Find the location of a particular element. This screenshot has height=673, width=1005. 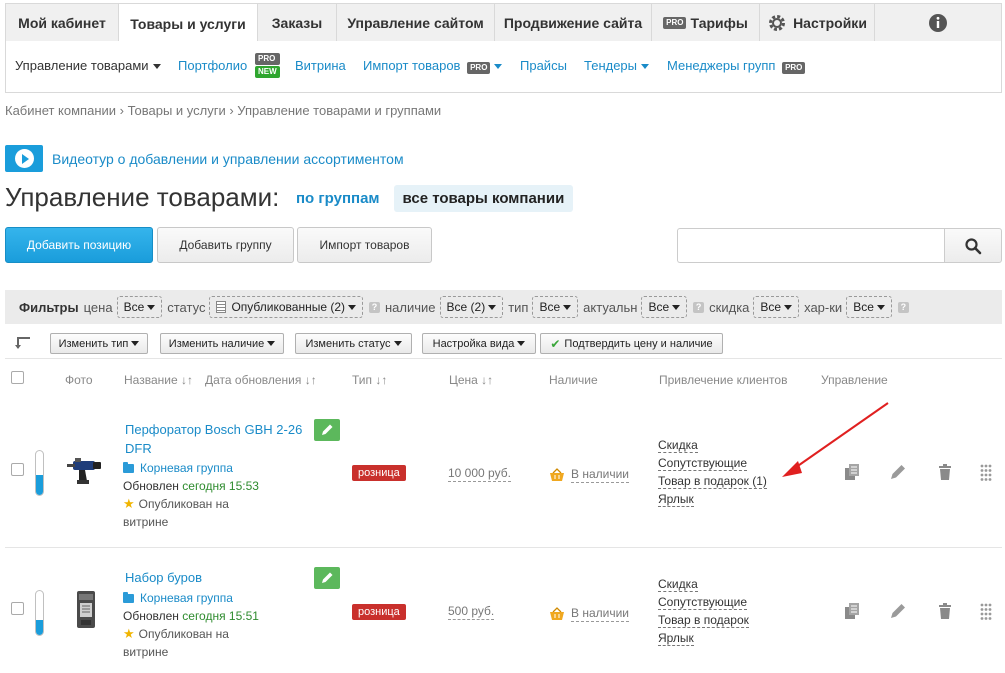

product-price: 10 000 руб. is located at coordinates (479, 474).